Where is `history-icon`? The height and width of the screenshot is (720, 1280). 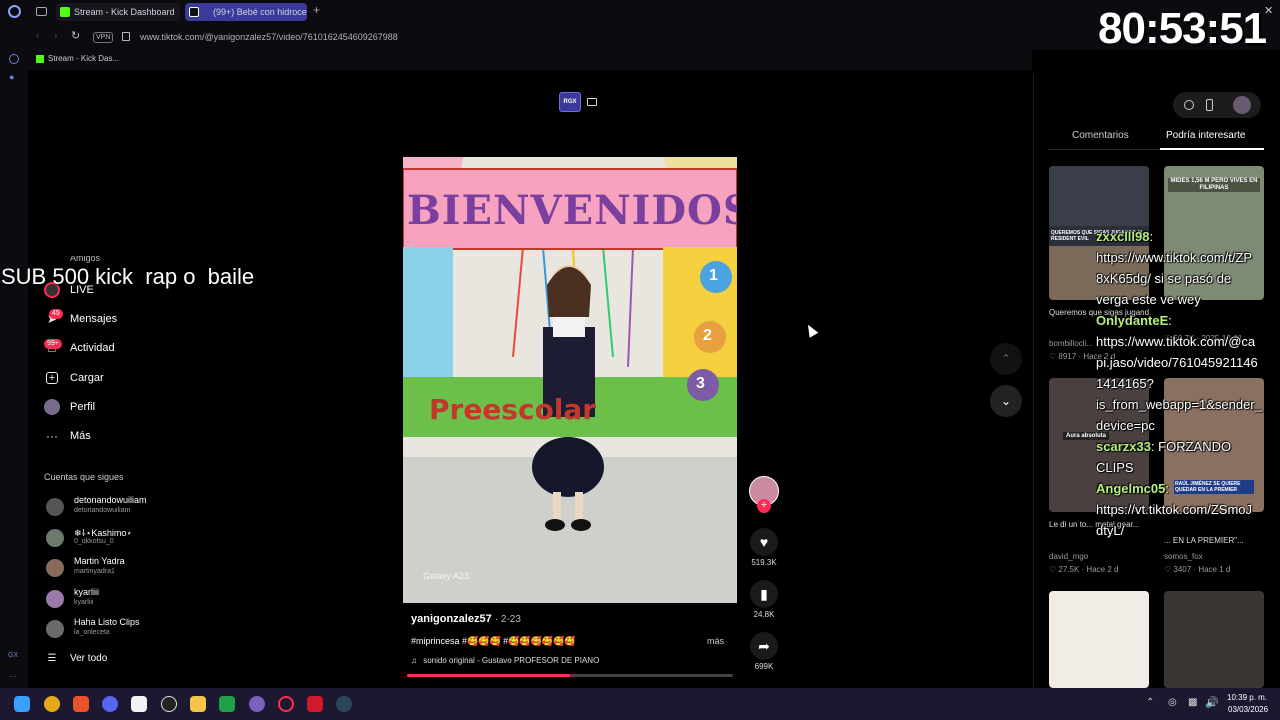
history-icon is located at coordinates (14, 59).